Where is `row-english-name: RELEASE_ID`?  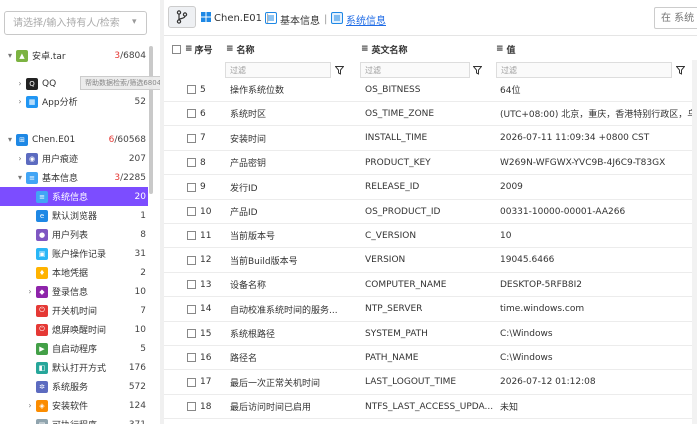 row-english-name: RELEASE_ID is located at coordinates (392, 187).